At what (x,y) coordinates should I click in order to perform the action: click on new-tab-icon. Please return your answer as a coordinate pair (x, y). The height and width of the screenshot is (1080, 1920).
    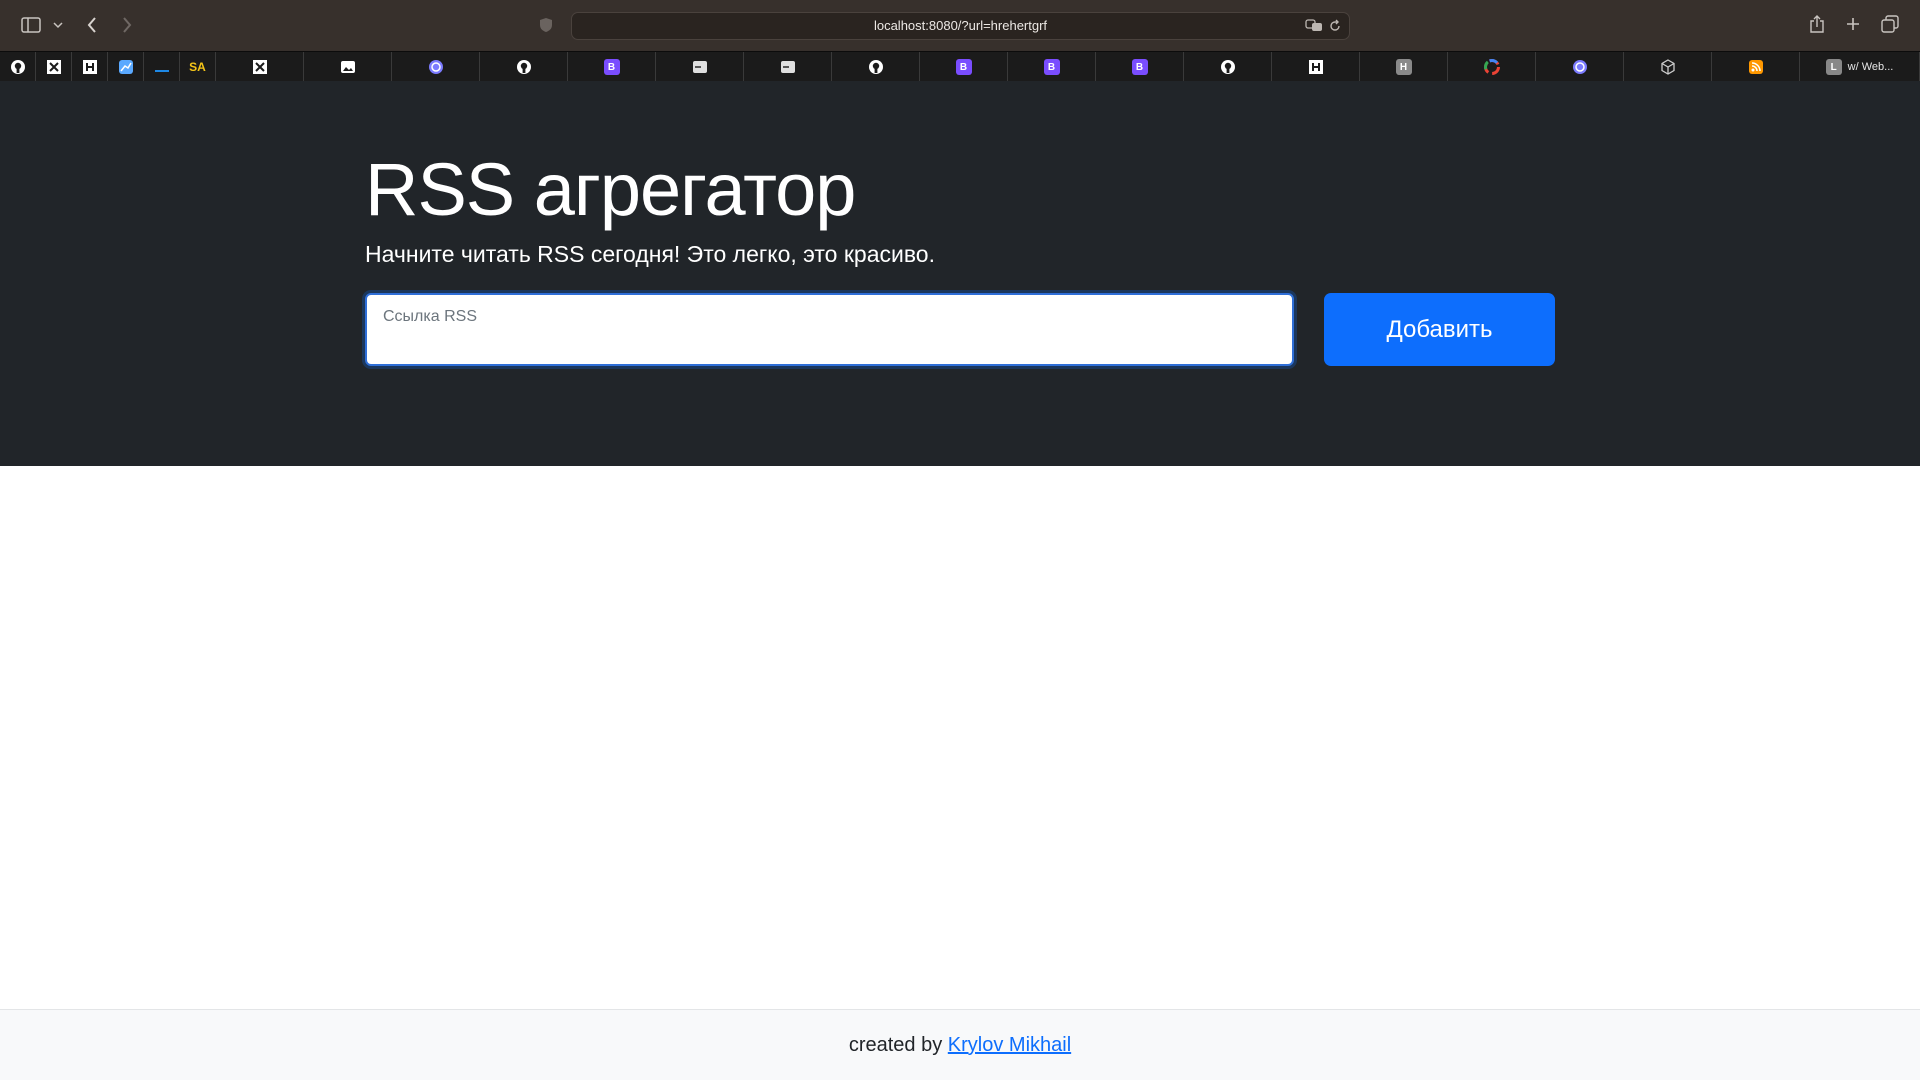
    Looking at the image, I should click on (1853, 24).